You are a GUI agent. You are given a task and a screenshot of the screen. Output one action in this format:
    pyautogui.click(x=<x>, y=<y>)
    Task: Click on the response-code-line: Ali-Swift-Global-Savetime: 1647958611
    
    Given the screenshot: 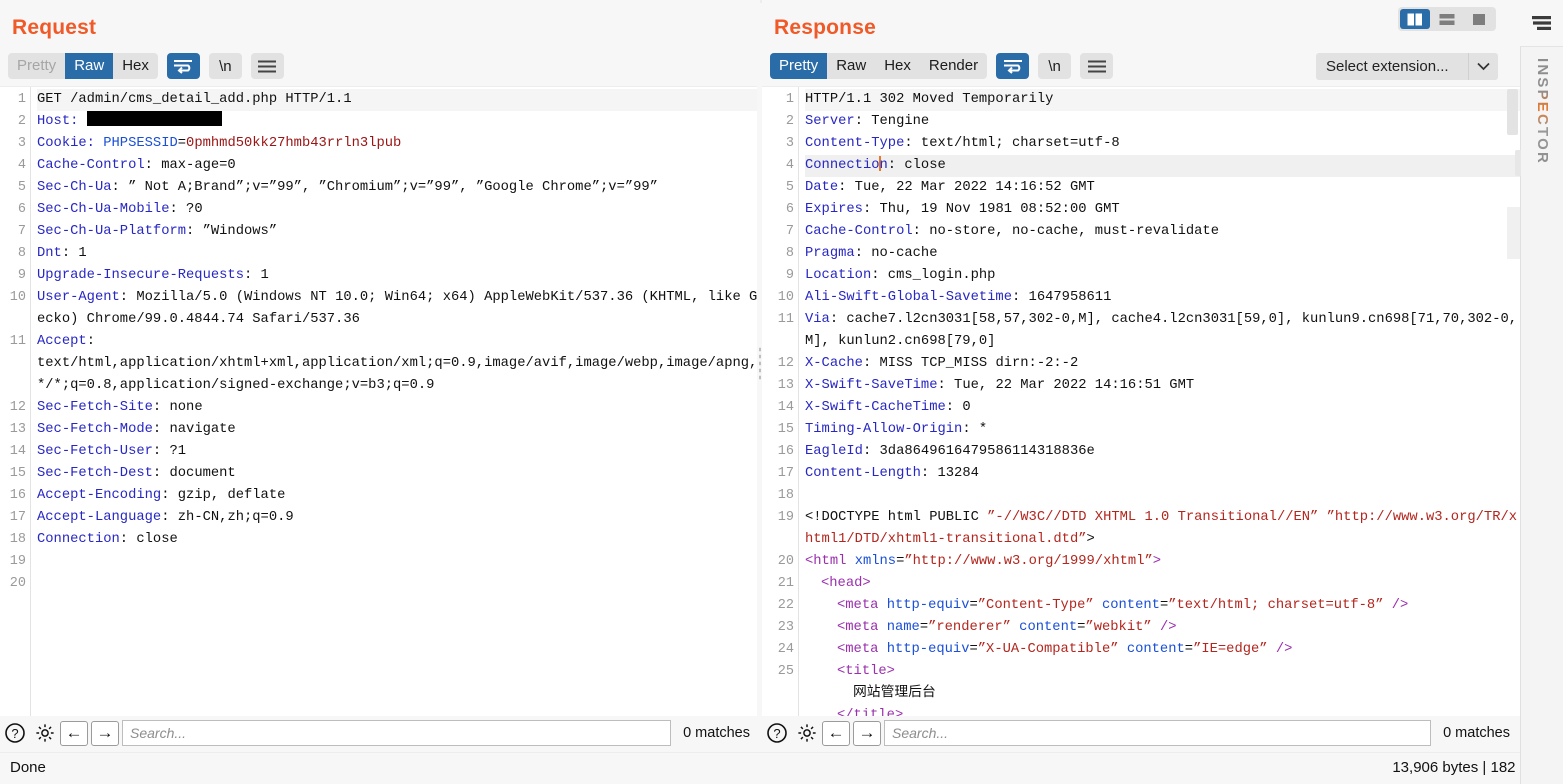 What is the action you would take?
    pyautogui.click(x=1162, y=298)
    